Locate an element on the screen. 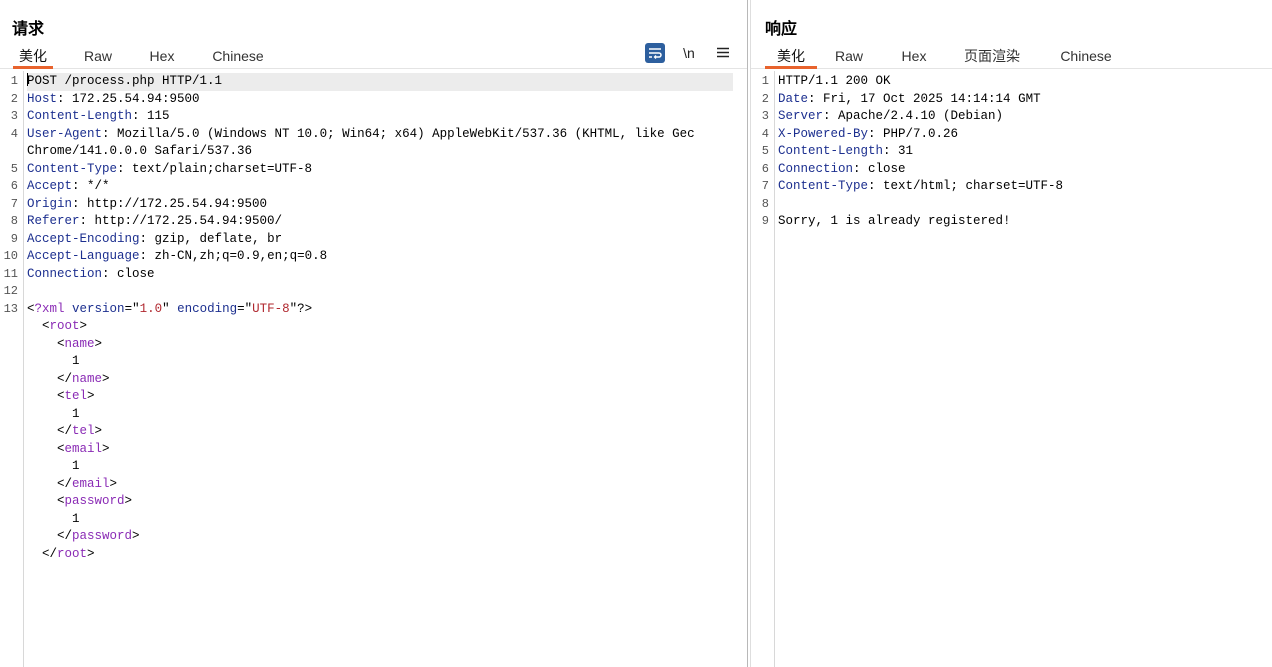  line-content: </email> is located at coordinates (72, 485).